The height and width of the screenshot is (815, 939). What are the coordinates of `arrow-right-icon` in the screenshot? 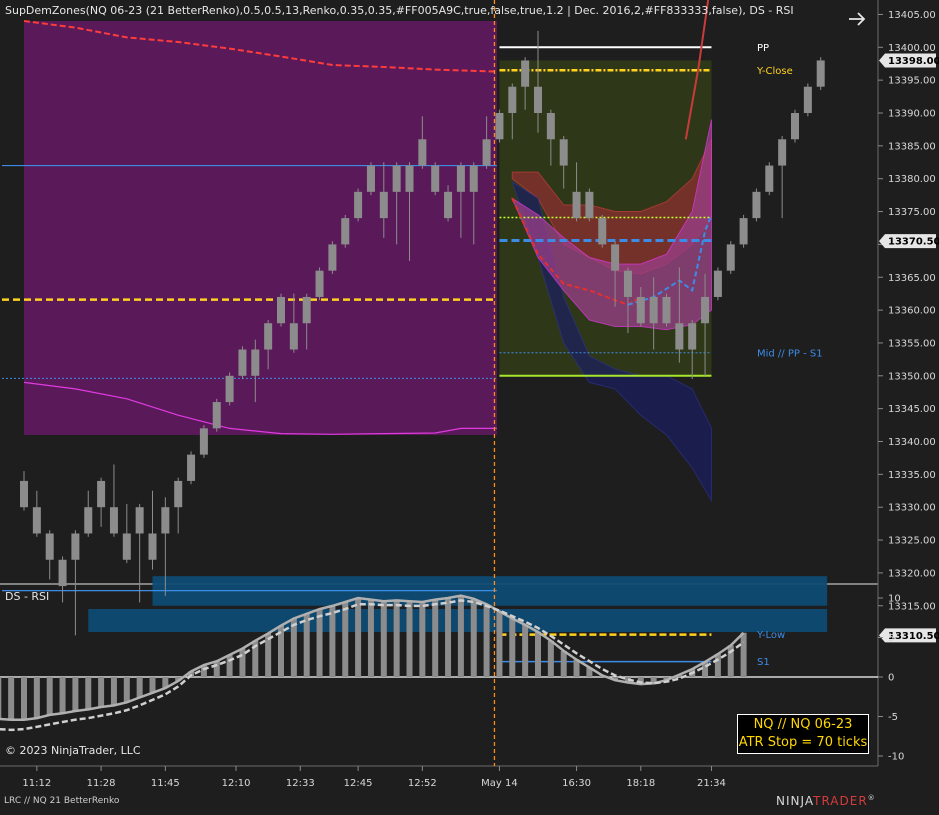 It's located at (857, 19).